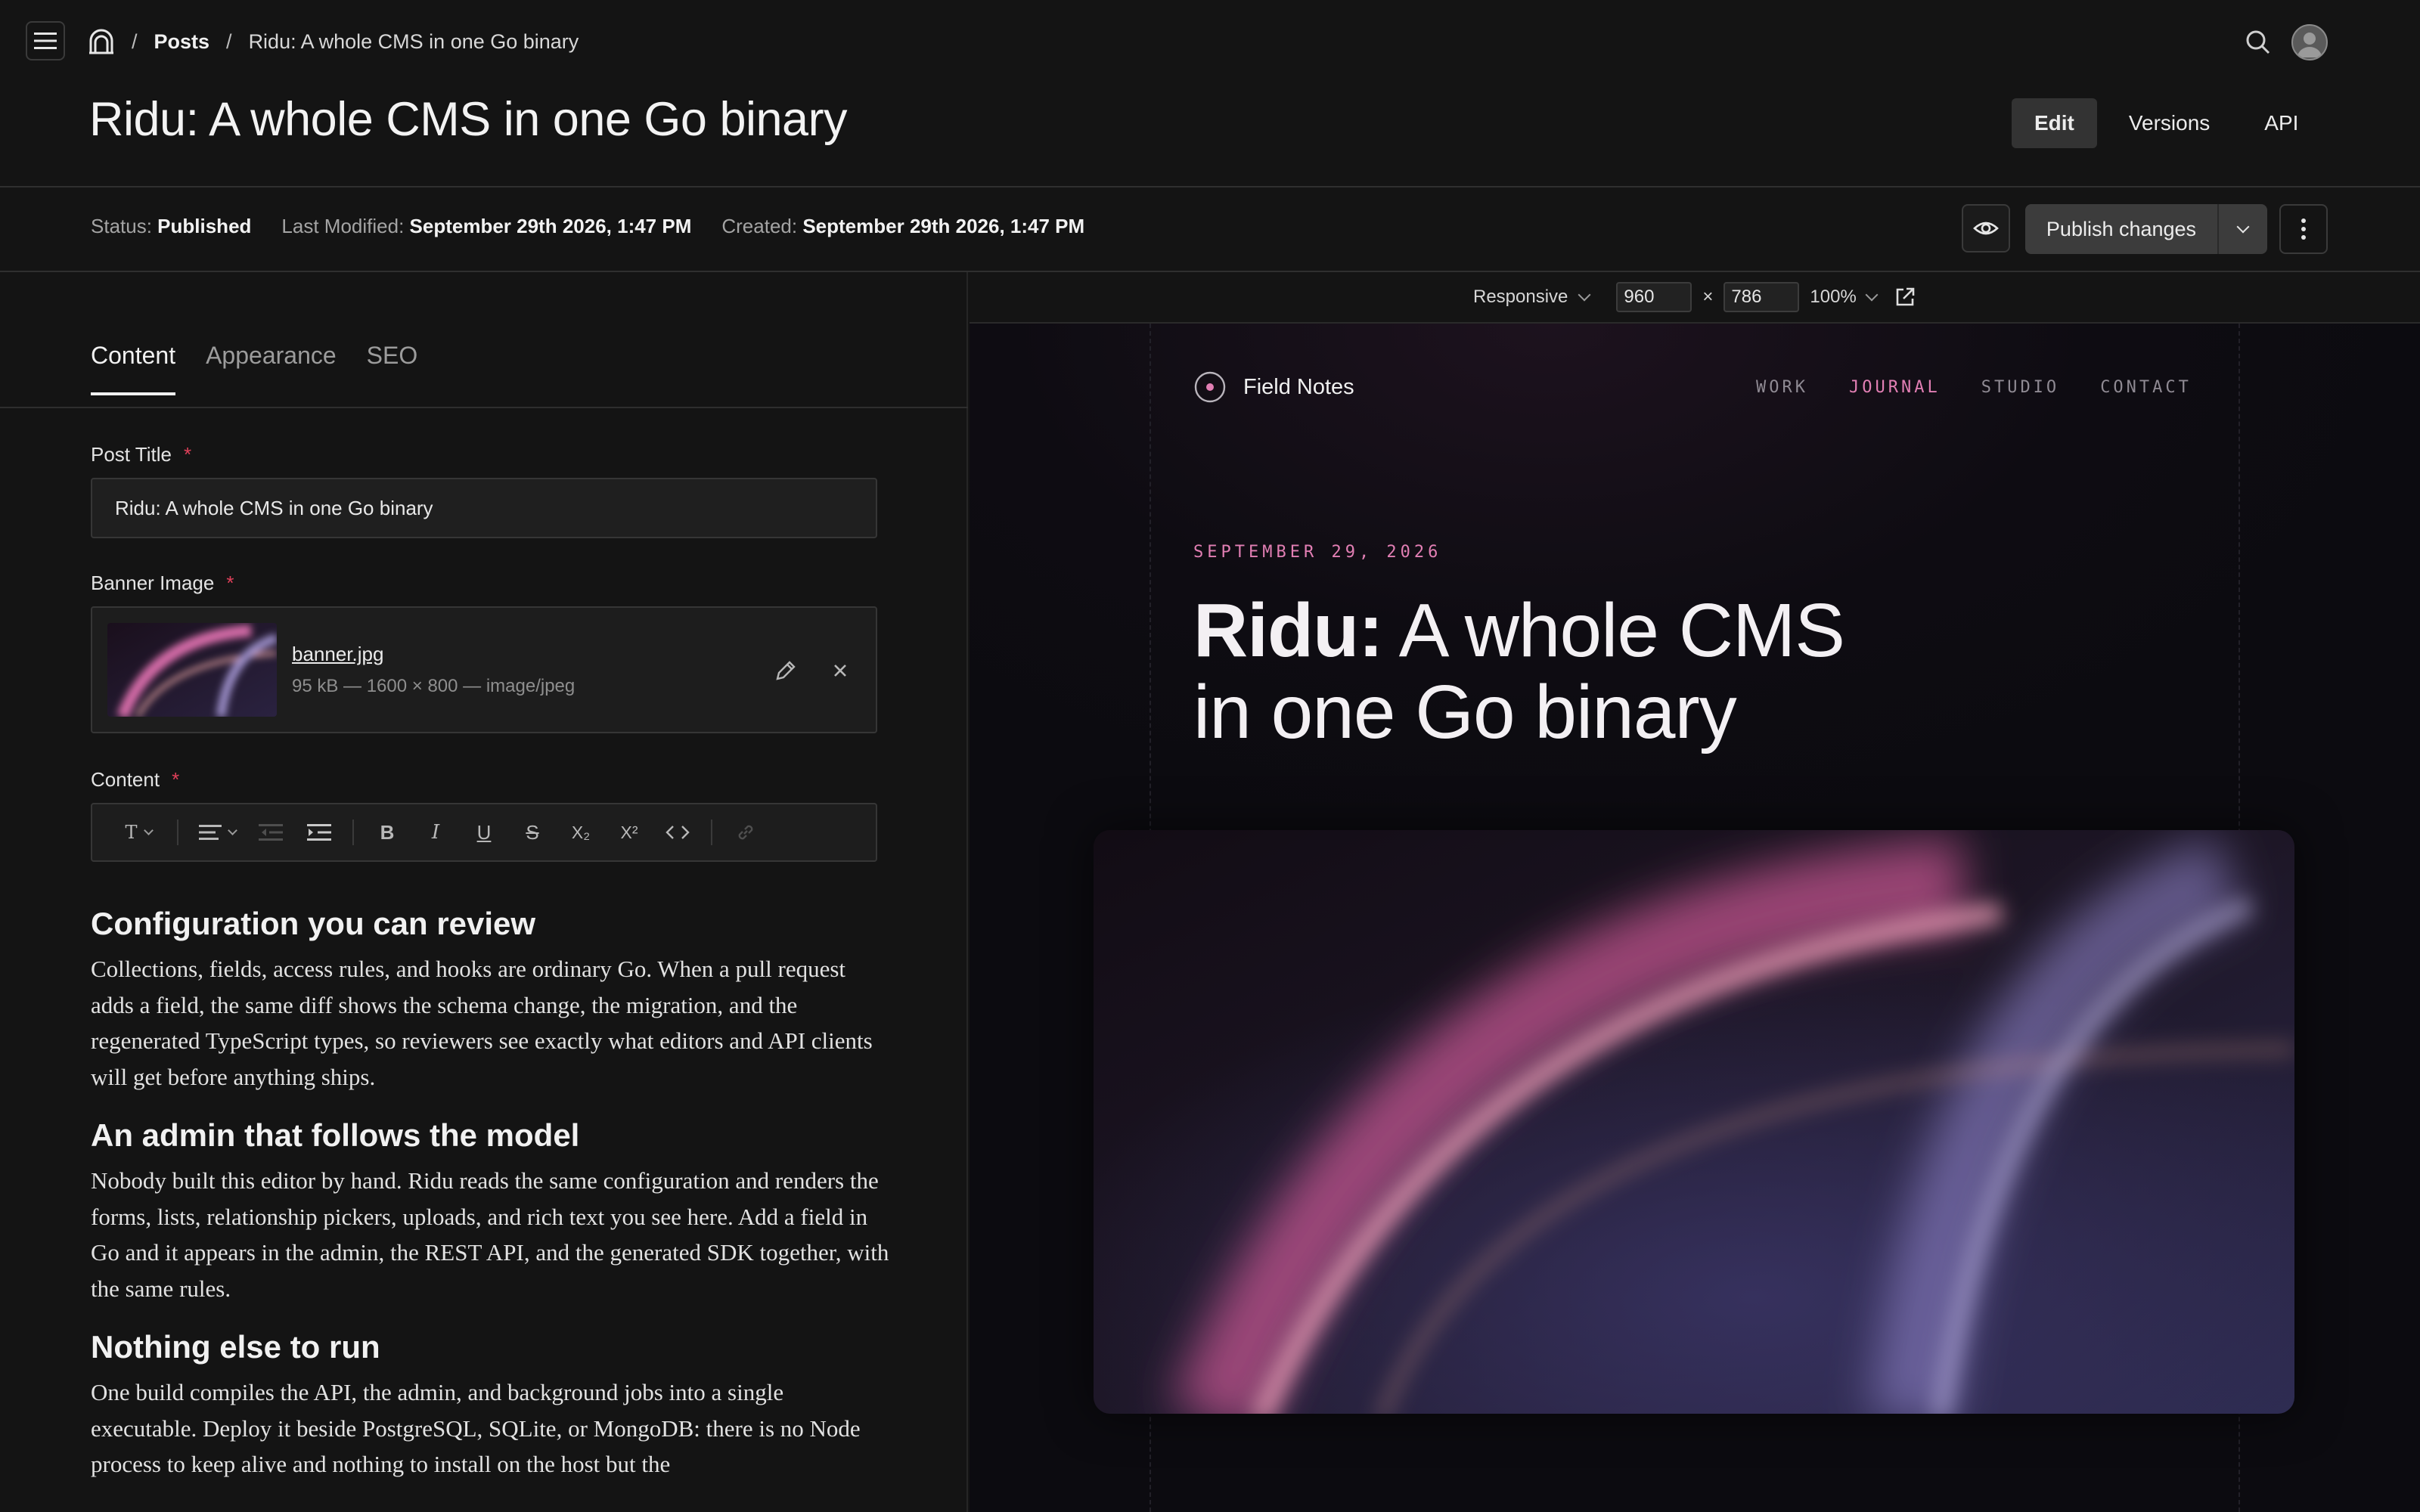  What do you see at coordinates (1782, 388) in the screenshot?
I see `nav-work: WORK` at bounding box center [1782, 388].